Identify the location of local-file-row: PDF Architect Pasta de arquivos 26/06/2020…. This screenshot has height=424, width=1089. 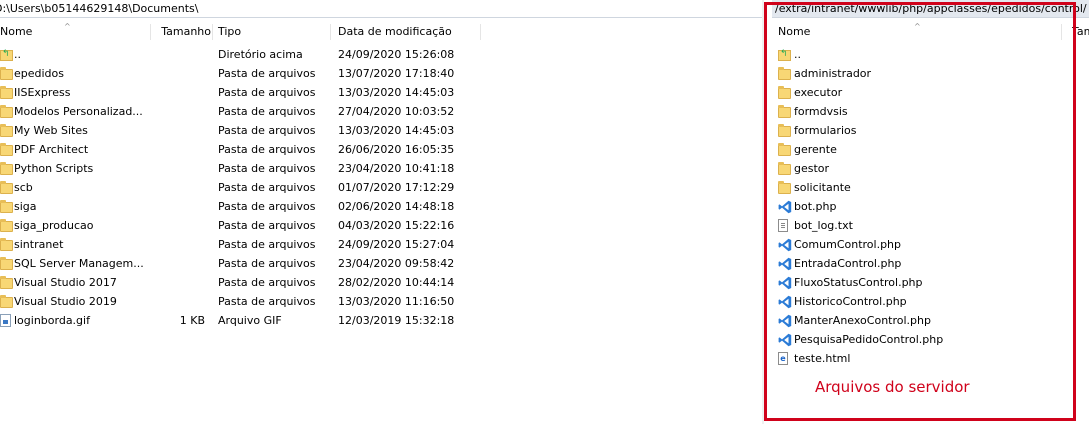
(380, 149).